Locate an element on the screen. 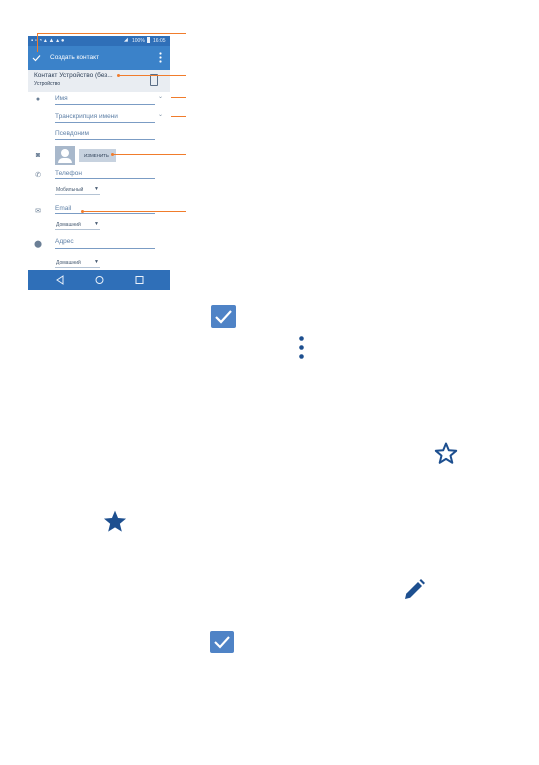 Image resolution: width=539 pixels, height=765 pixels. app-bar: Создать контакт is located at coordinates (99, 58).